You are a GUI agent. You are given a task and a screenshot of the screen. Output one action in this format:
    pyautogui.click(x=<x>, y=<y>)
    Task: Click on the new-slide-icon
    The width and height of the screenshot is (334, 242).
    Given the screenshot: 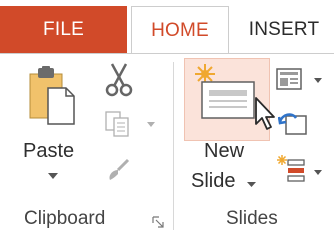 What is the action you would take?
    pyautogui.click(x=225, y=91)
    